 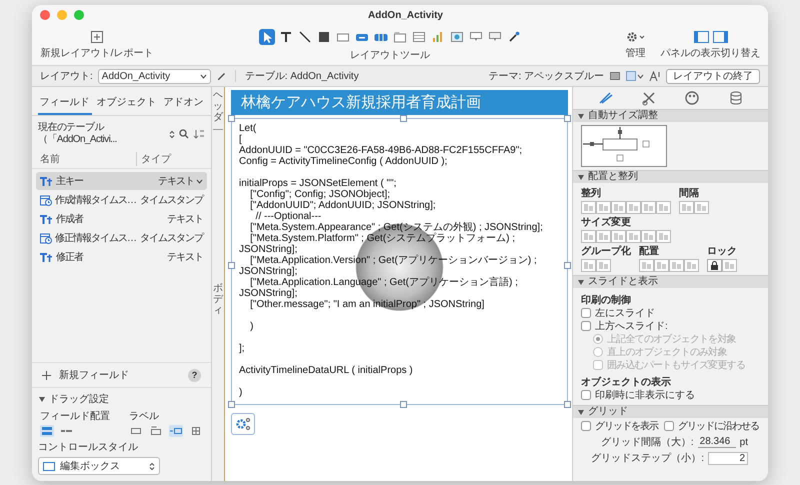 I want to click on field-name: 主キー, so click(x=70, y=181).